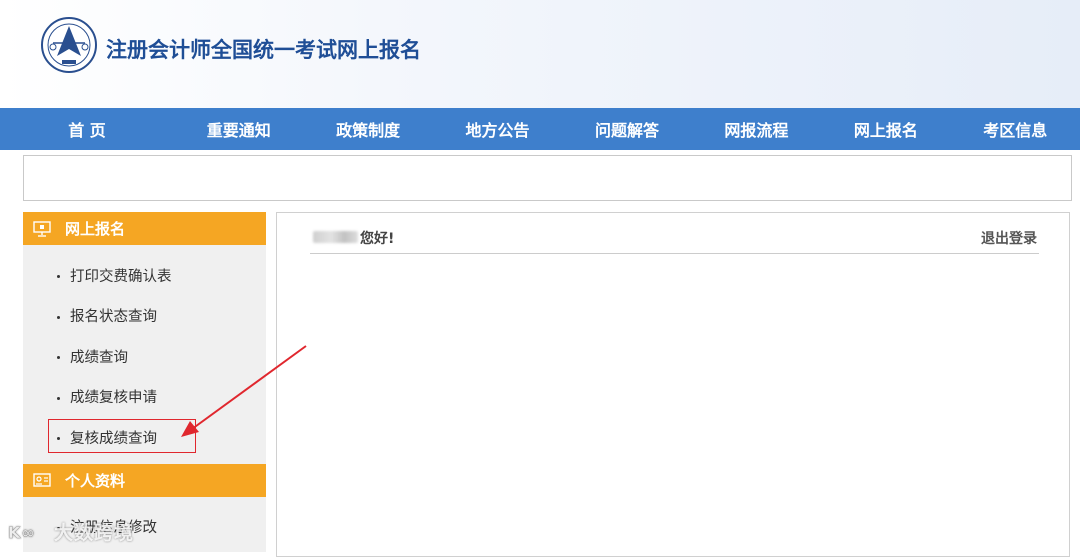  What do you see at coordinates (674, 240) in the screenshot?
I see `greeting-row: 您好! 退出登录` at bounding box center [674, 240].